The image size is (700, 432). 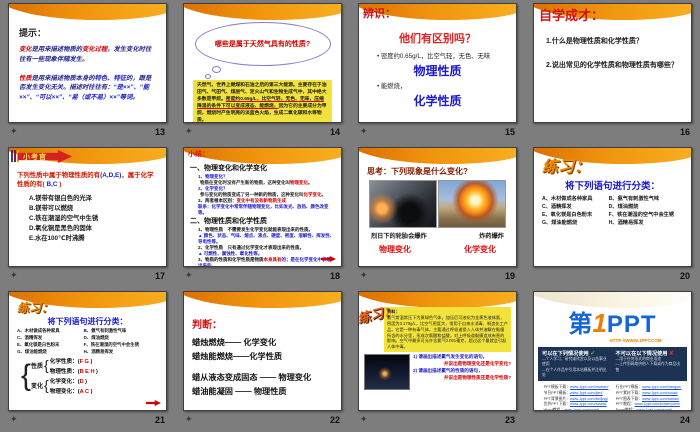 What do you see at coordinates (654, 409) in the screenshot?
I see `link: www.1ppt.com/excel/` at bounding box center [654, 409].